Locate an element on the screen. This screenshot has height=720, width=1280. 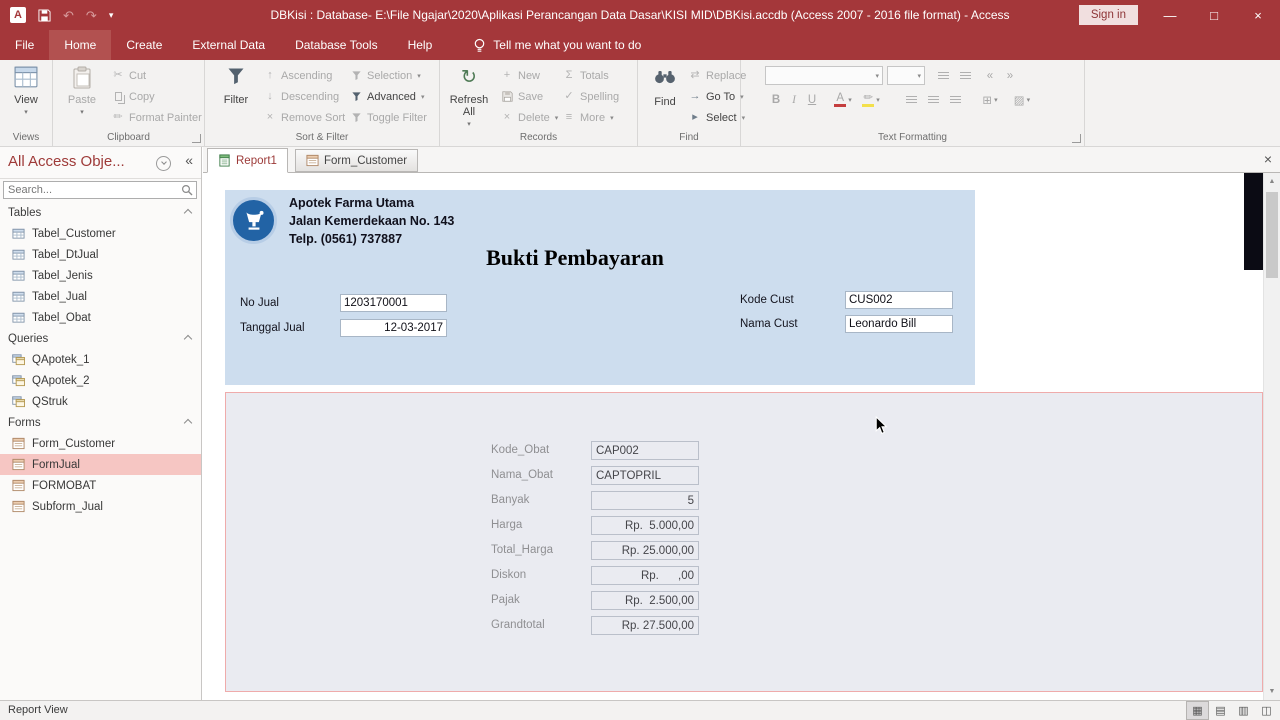
decrease-indent-button: « is located at coordinates (990, 76).